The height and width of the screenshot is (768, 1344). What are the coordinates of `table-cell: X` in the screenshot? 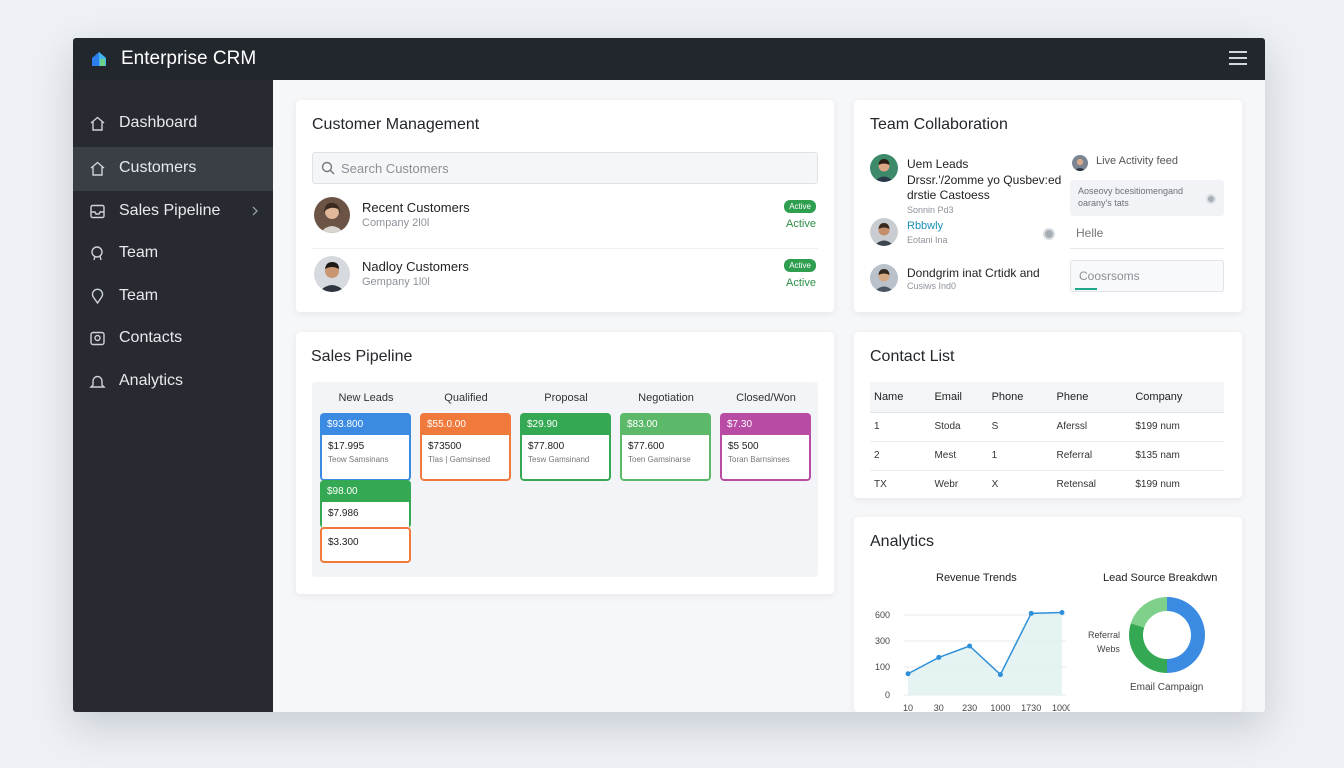 It's located at (1020, 484).